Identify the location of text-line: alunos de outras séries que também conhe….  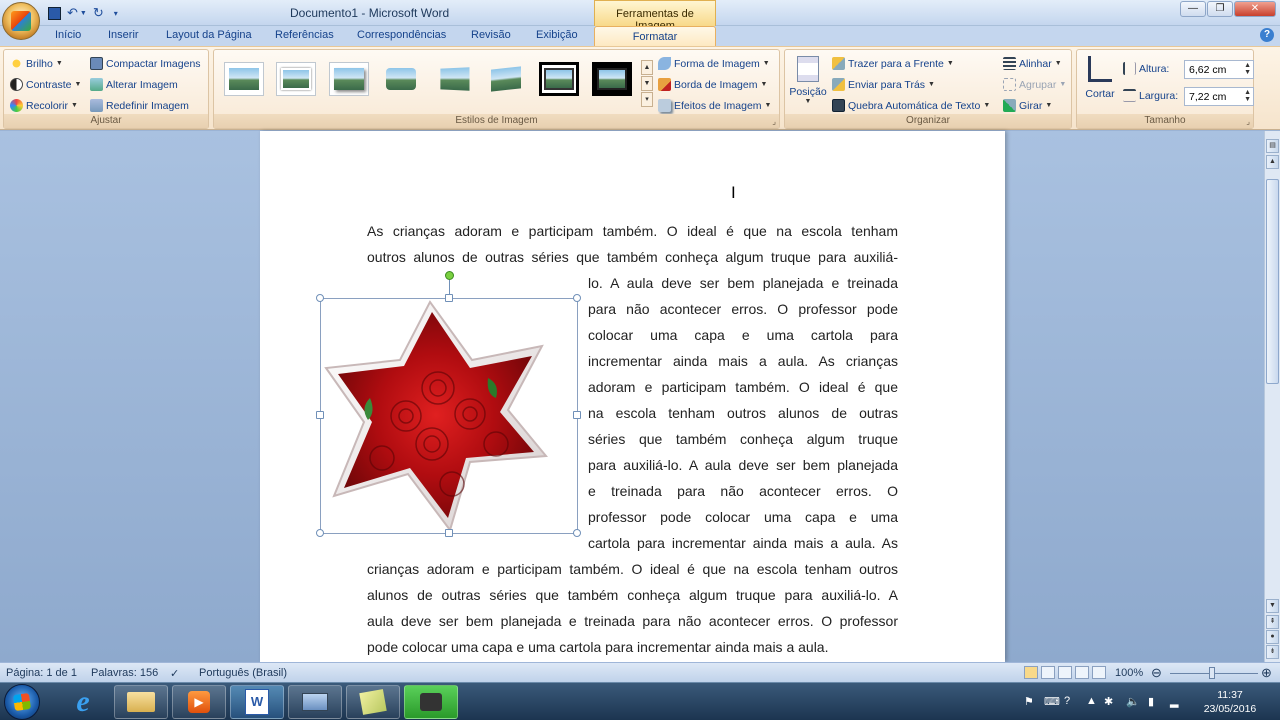
(632, 595).